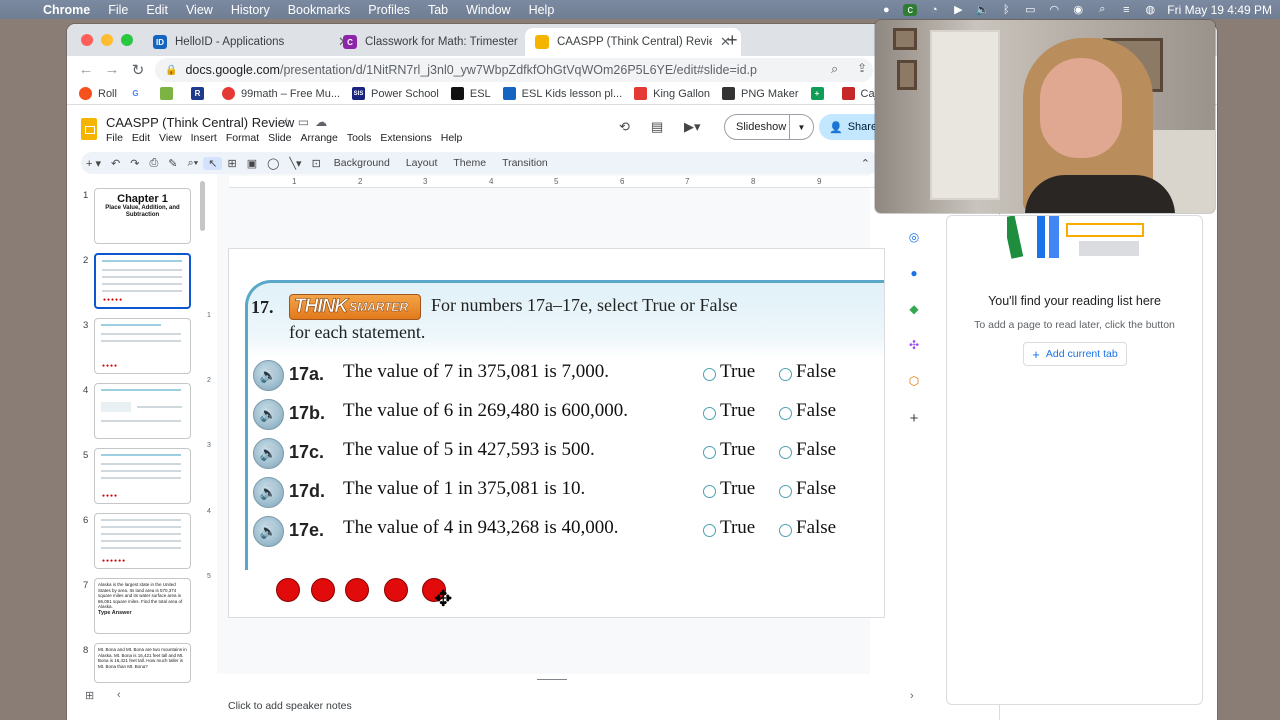  What do you see at coordinates (769, 127) in the screenshot?
I see `slideshow-button: Slideshow ▼` at bounding box center [769, 127].